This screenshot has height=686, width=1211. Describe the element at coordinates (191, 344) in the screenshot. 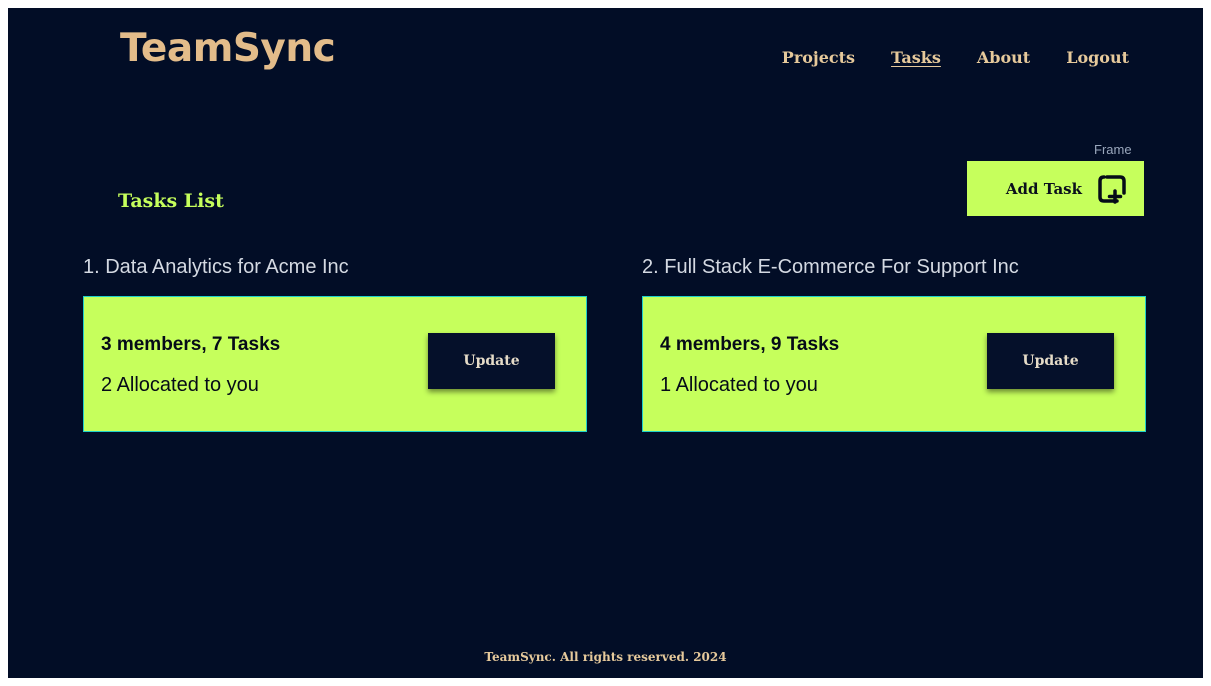

I see `project-stats: 3 members, 7 Tasks` at that location.